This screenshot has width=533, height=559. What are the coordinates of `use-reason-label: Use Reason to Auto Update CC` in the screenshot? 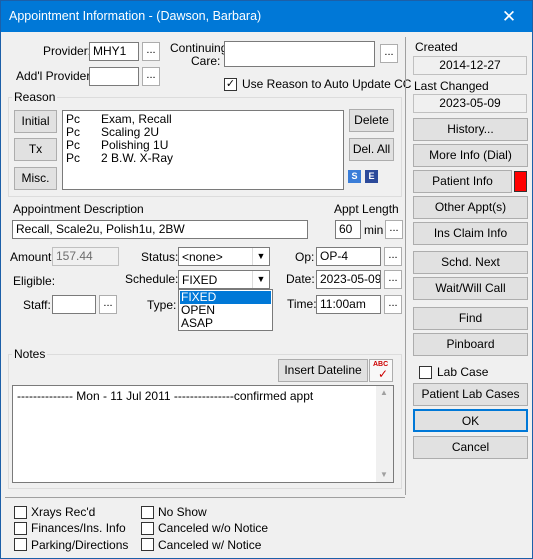 It's located at (327, 84).